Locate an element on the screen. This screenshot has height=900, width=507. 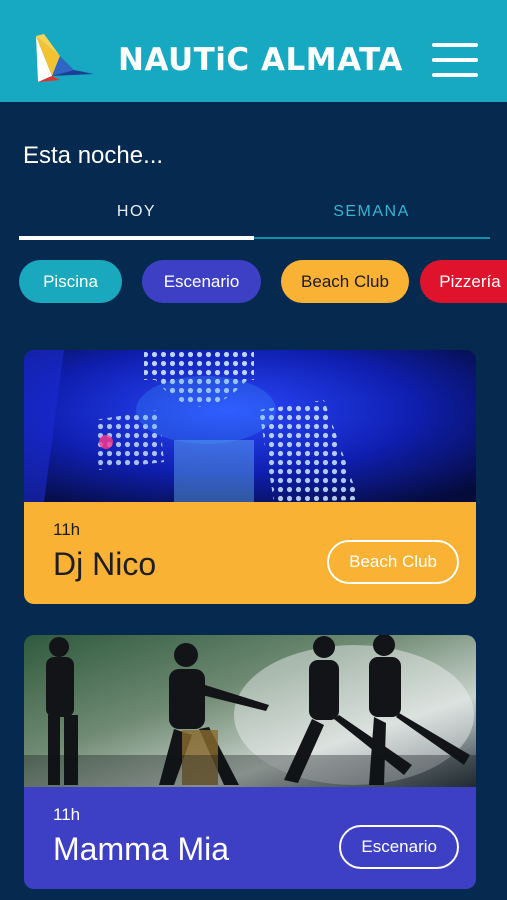
event-card-body: 11h Dj Nico Beach Club is located at coordinates (250, 553).